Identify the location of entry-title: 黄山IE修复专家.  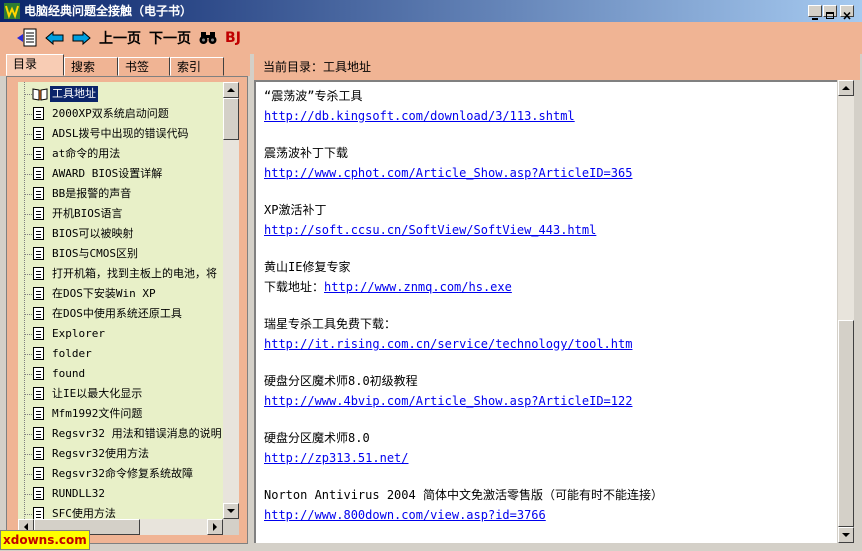
(307, 267).